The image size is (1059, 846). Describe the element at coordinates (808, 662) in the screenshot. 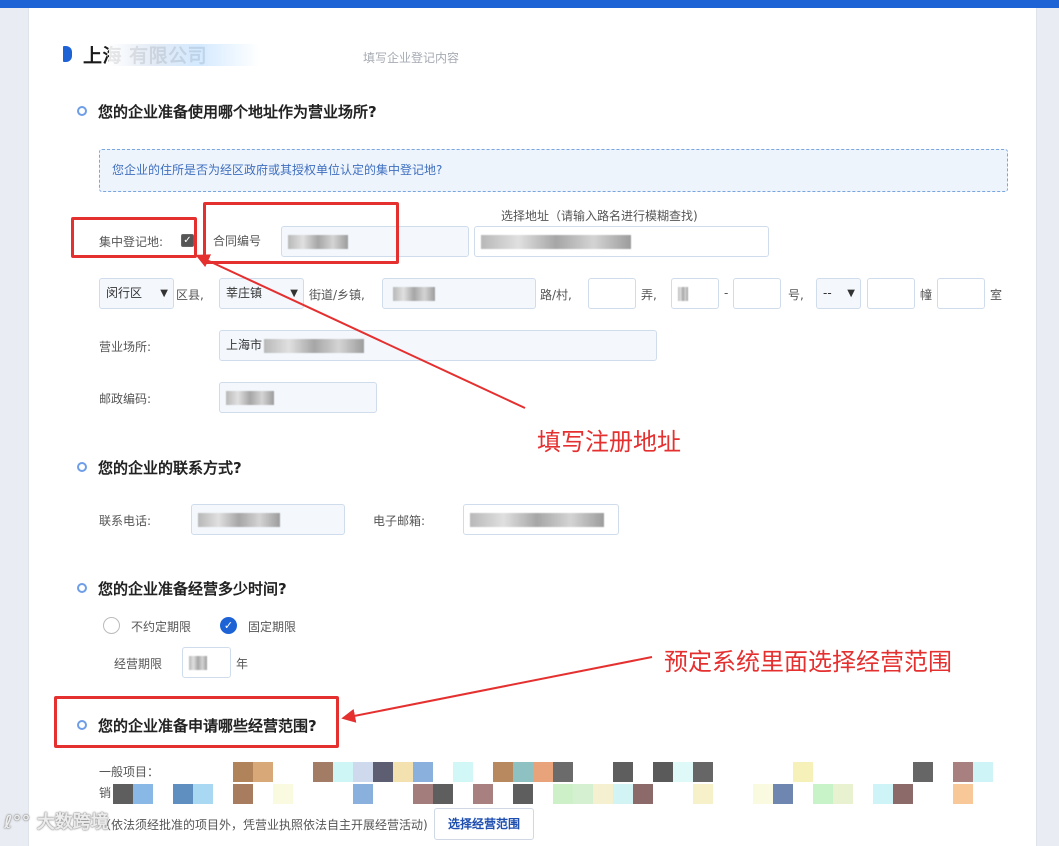

I see `annotation-choose-scope: 预定系统里面选择经营范围` at that location.